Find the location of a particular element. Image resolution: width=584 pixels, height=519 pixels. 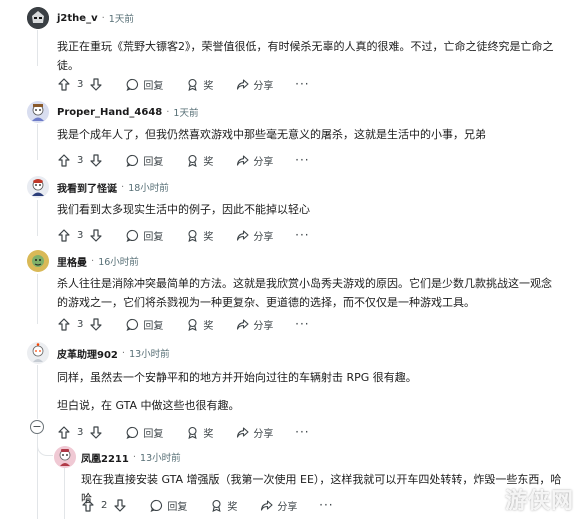

minus-icon: − is located at coordinates (37, 426).